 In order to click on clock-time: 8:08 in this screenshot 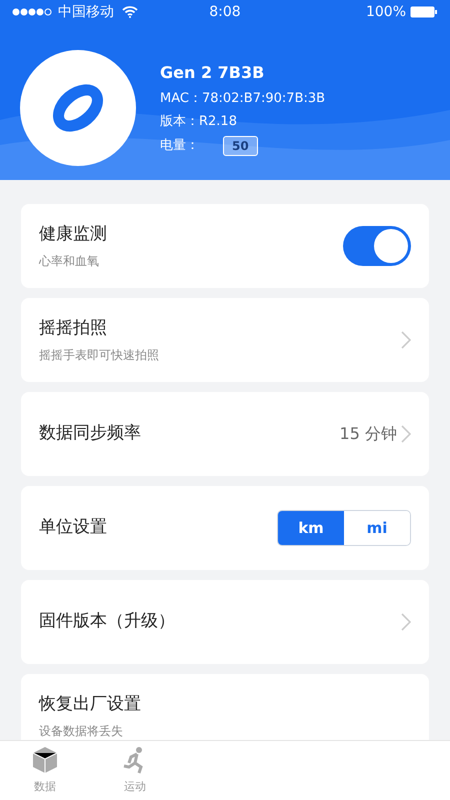, I will do `click(225, 12)`.